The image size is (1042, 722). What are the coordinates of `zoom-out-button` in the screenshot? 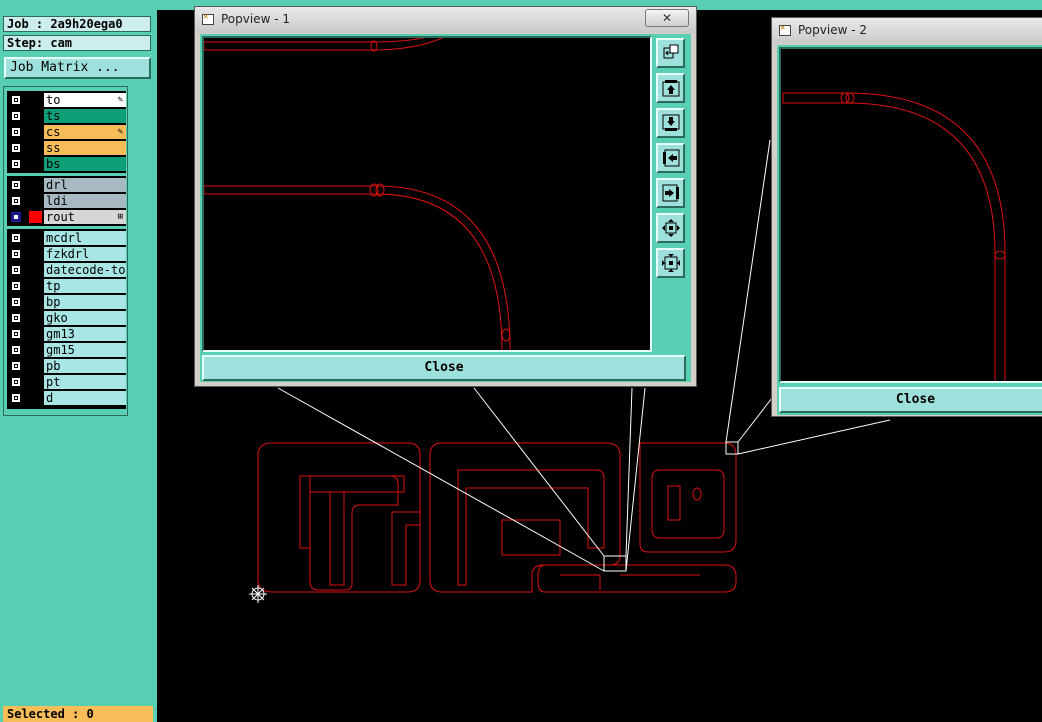 It's located at (670, 263).